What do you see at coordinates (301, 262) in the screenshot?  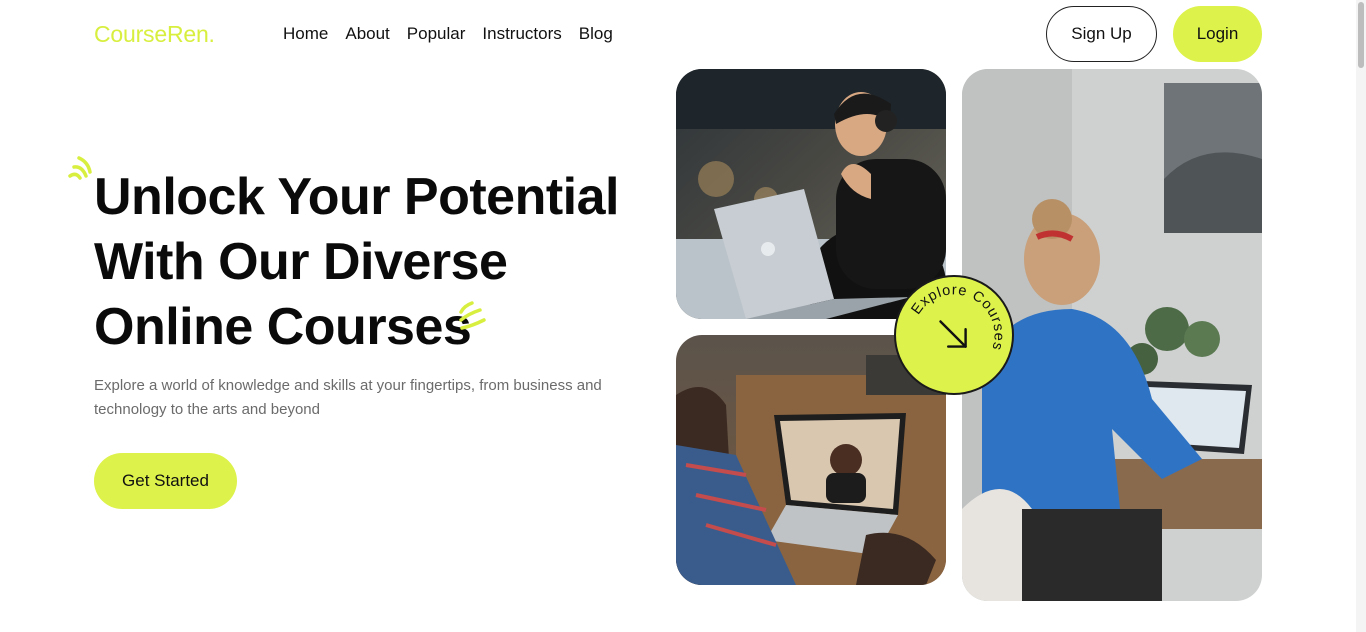 I see `hero-title-line-2: With Our Diverse` at bounding box center [301, 262].